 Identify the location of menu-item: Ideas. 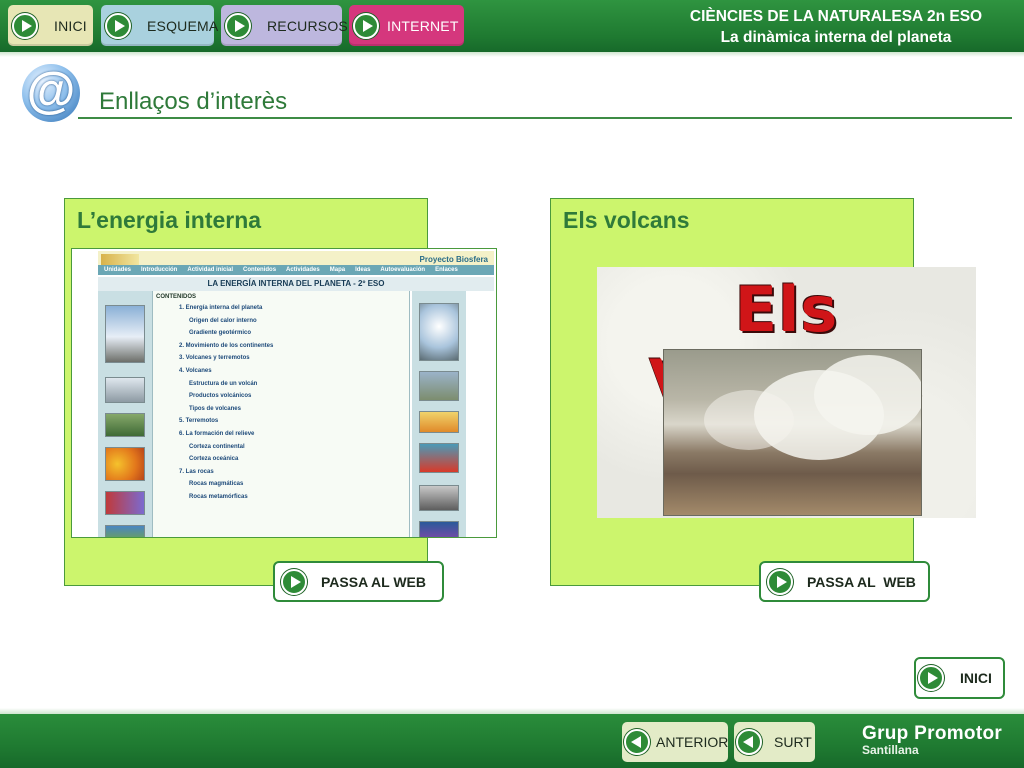
(363, 270).